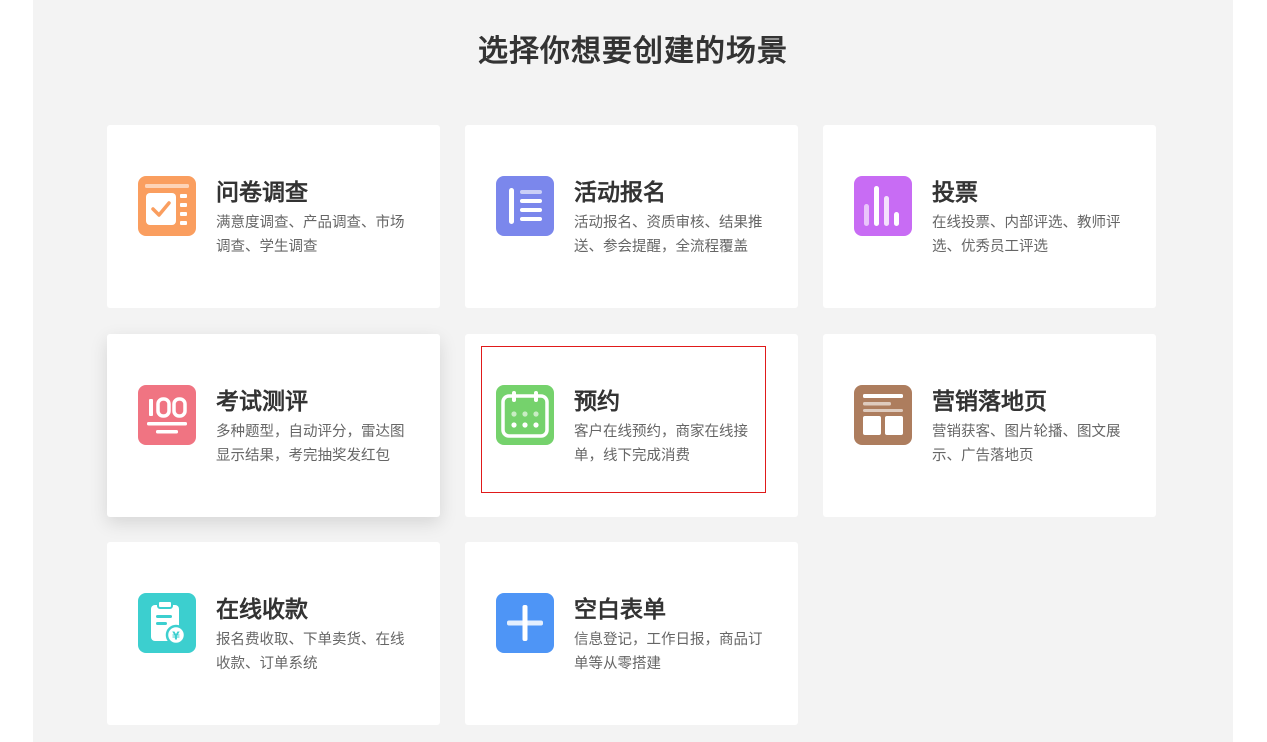  I want to click on scene-card-booking: 预约 客户在线预约，商家在线接单，线下完成消费, so click(631, 425).